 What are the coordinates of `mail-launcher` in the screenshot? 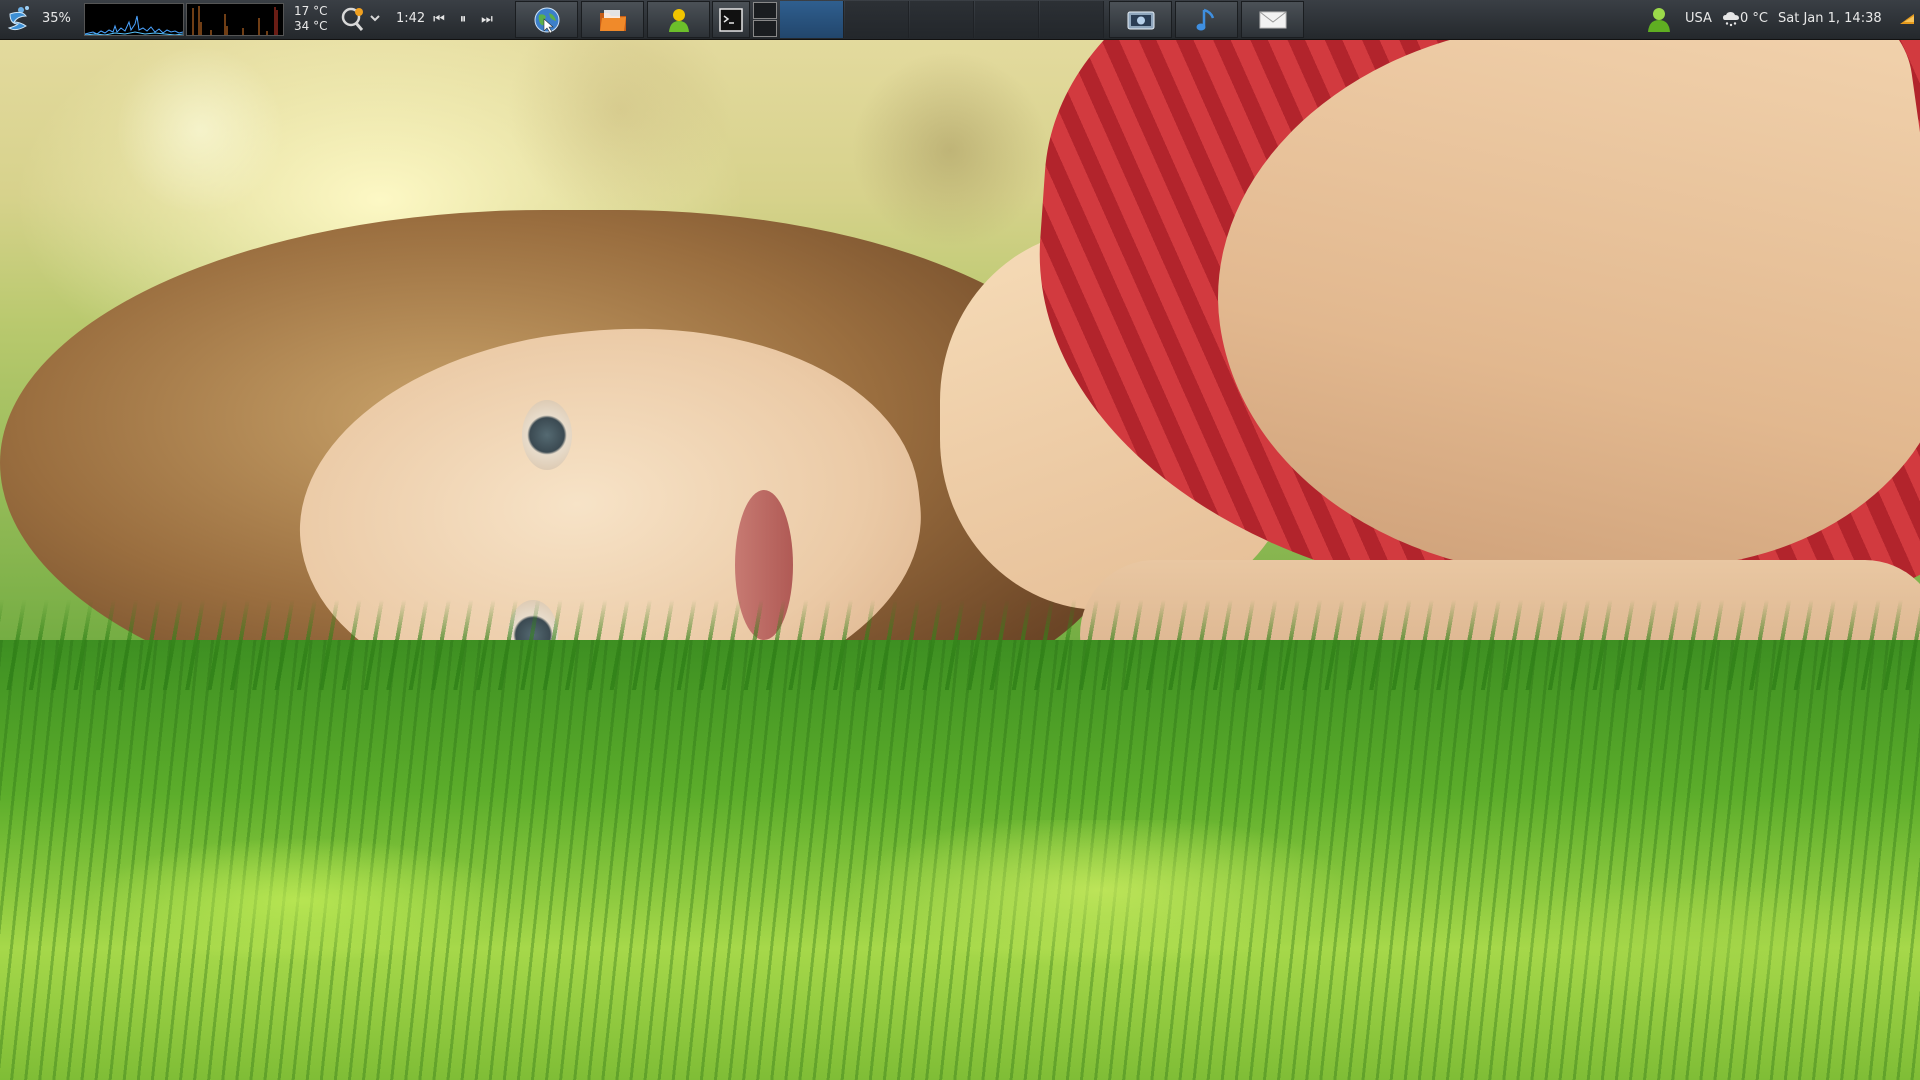 It's located at (1272, 19).